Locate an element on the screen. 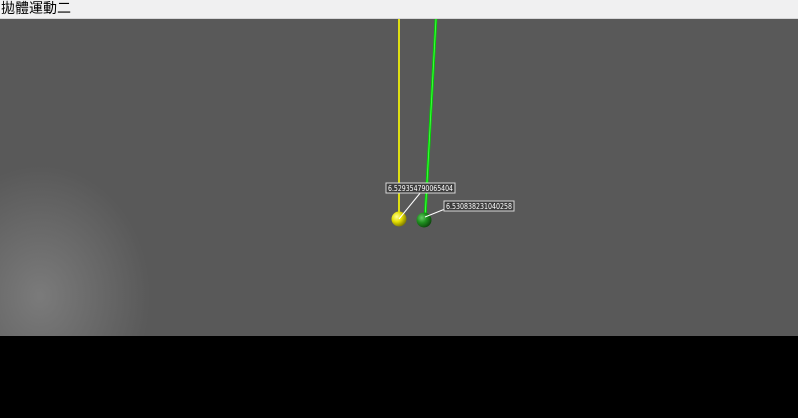 This screenshot has height=418, width=798. green-label-leader is located at coordinates (435, 213).